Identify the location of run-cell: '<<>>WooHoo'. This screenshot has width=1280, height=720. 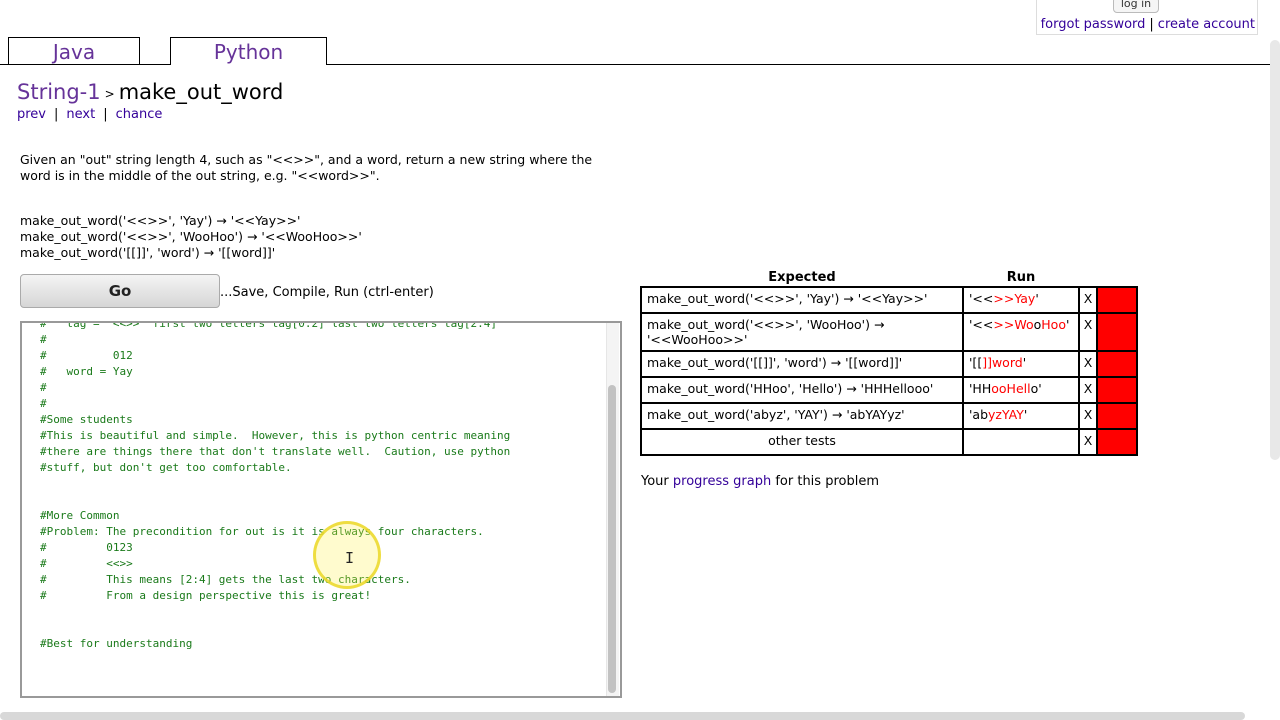
(1021, 332).